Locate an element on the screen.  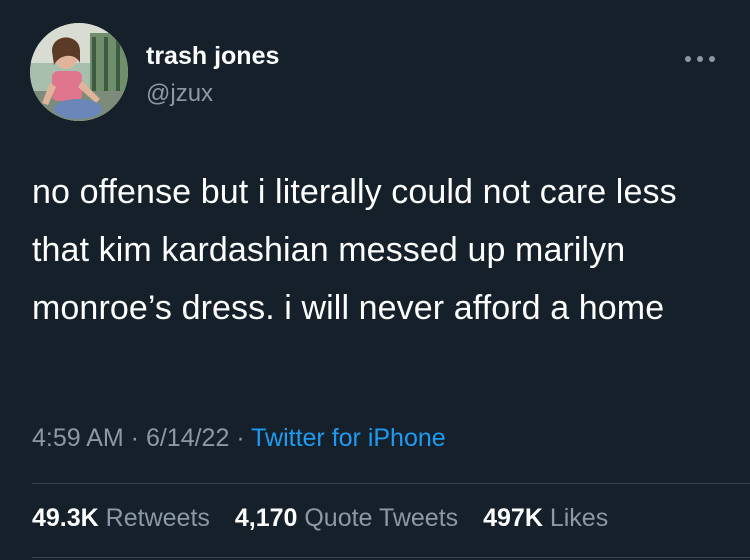
retweets-count: 49.3K is located at coordinates (65, 518).